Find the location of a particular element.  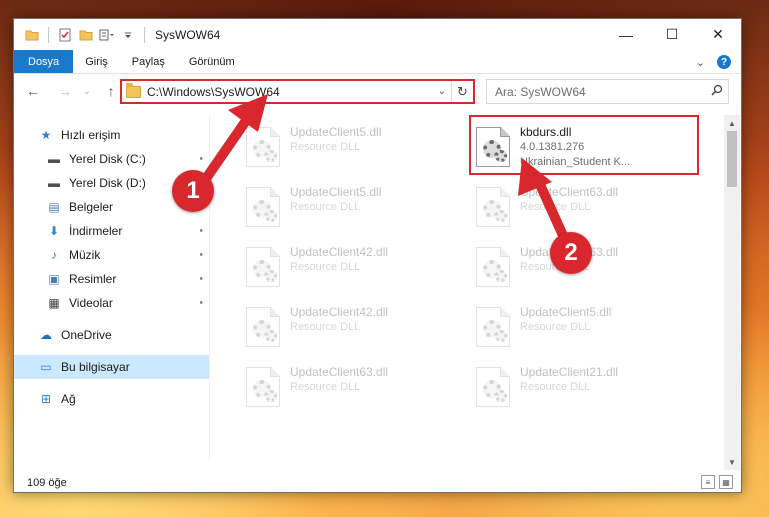

recent-locations-icon: ⌄ is located at coordinates (87, 91).